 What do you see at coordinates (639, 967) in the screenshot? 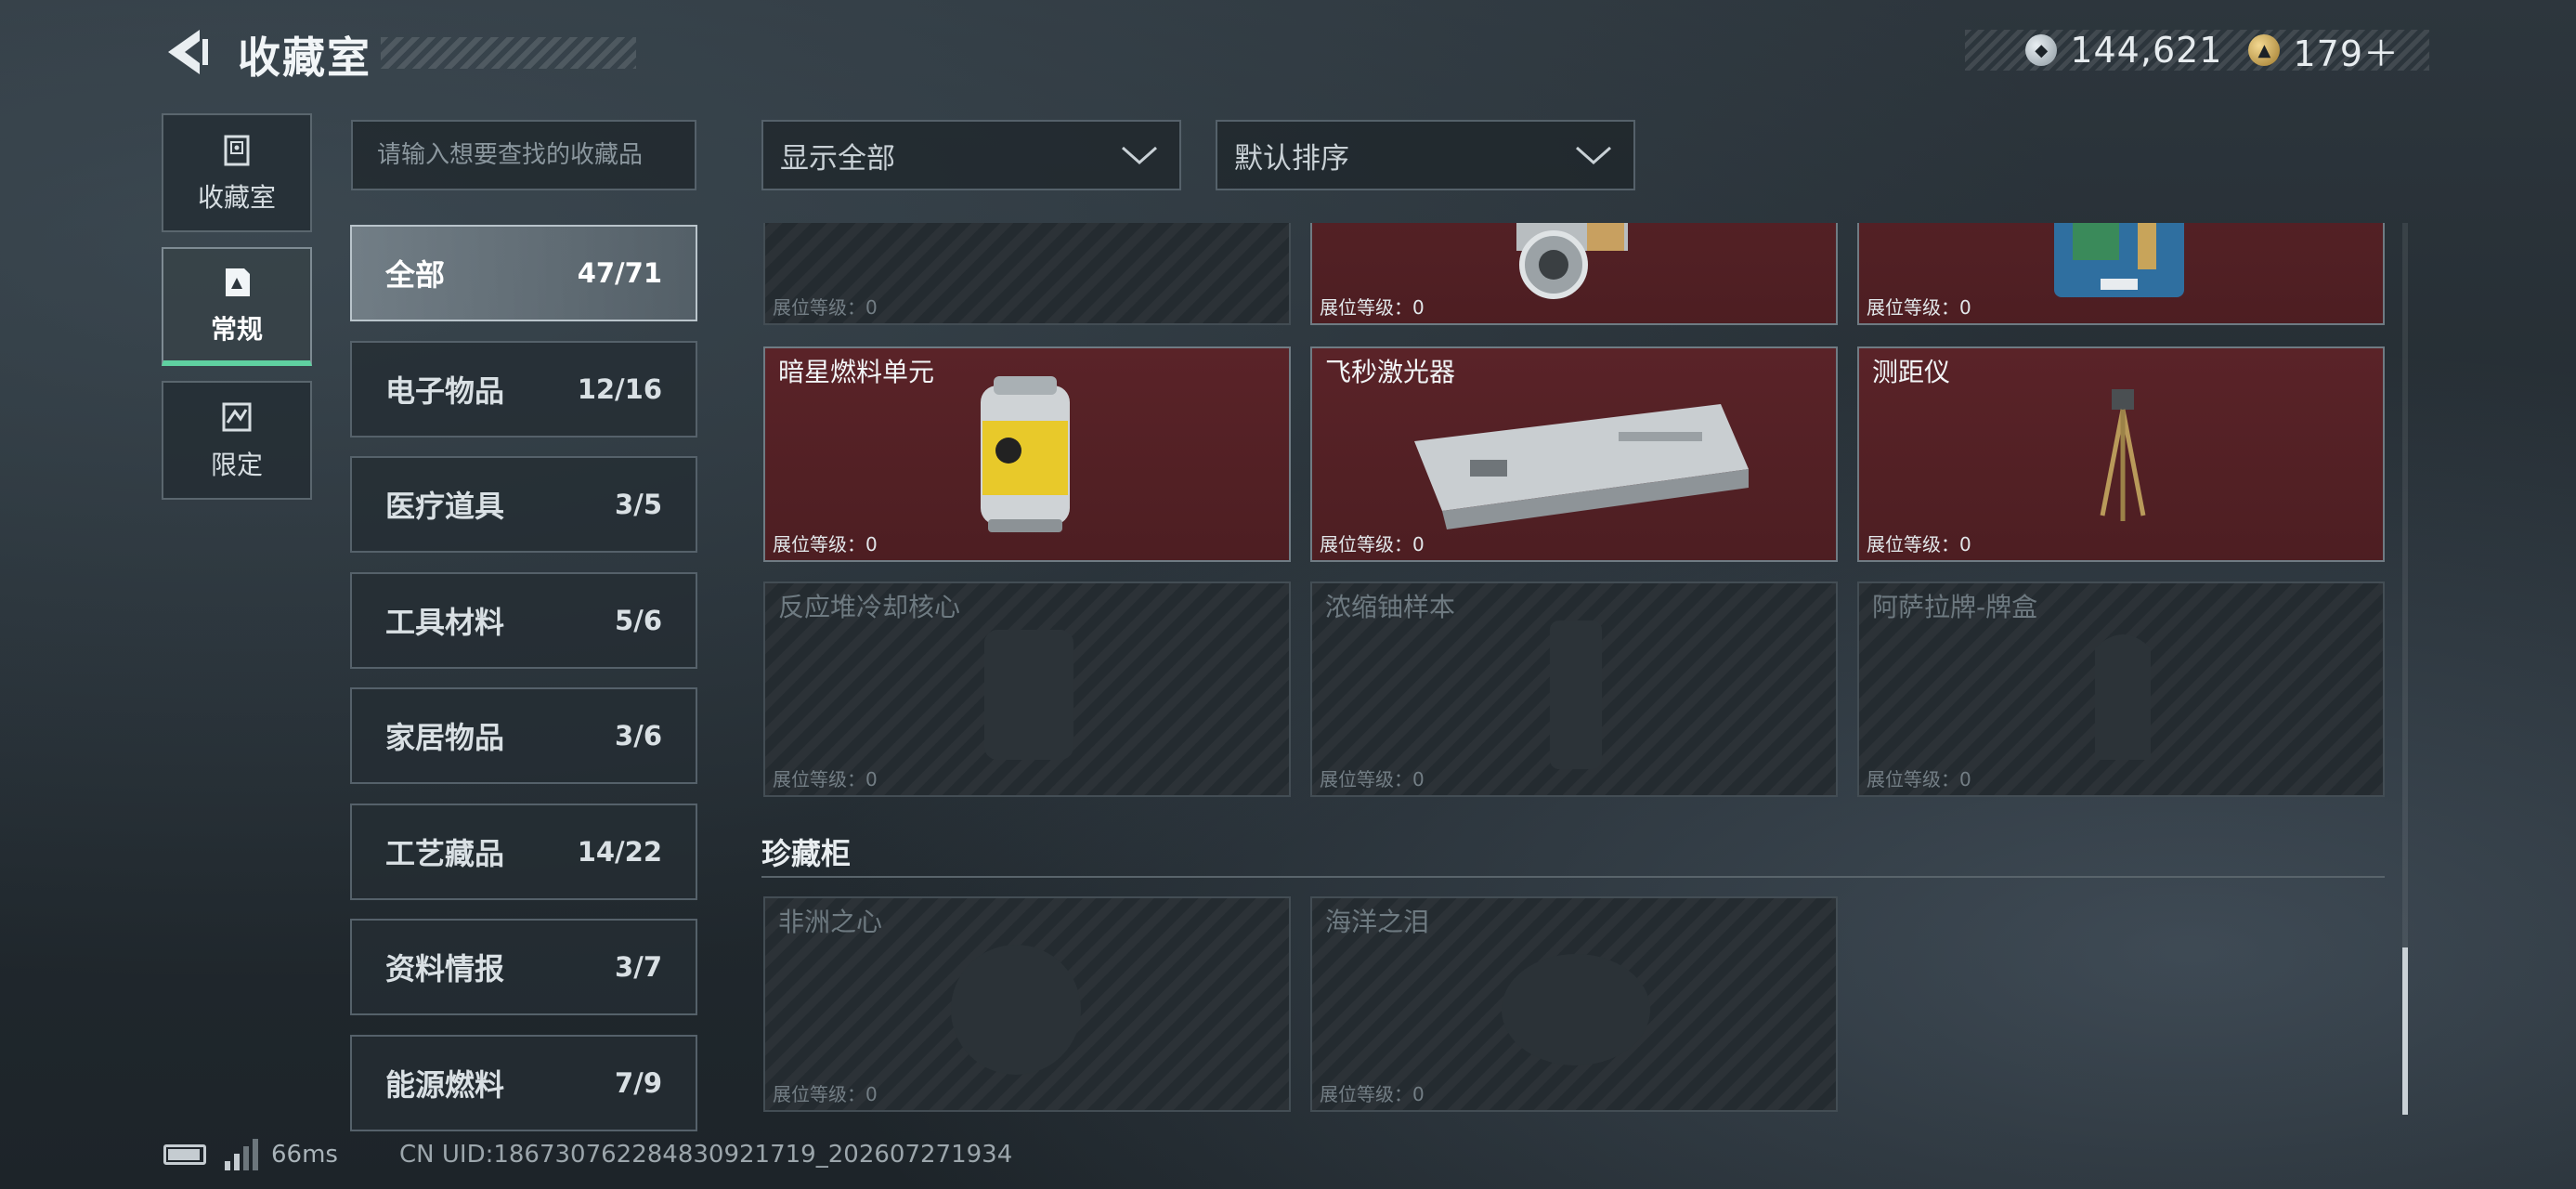
I see `category-count: 3/7` at bounding box center [639, 967].